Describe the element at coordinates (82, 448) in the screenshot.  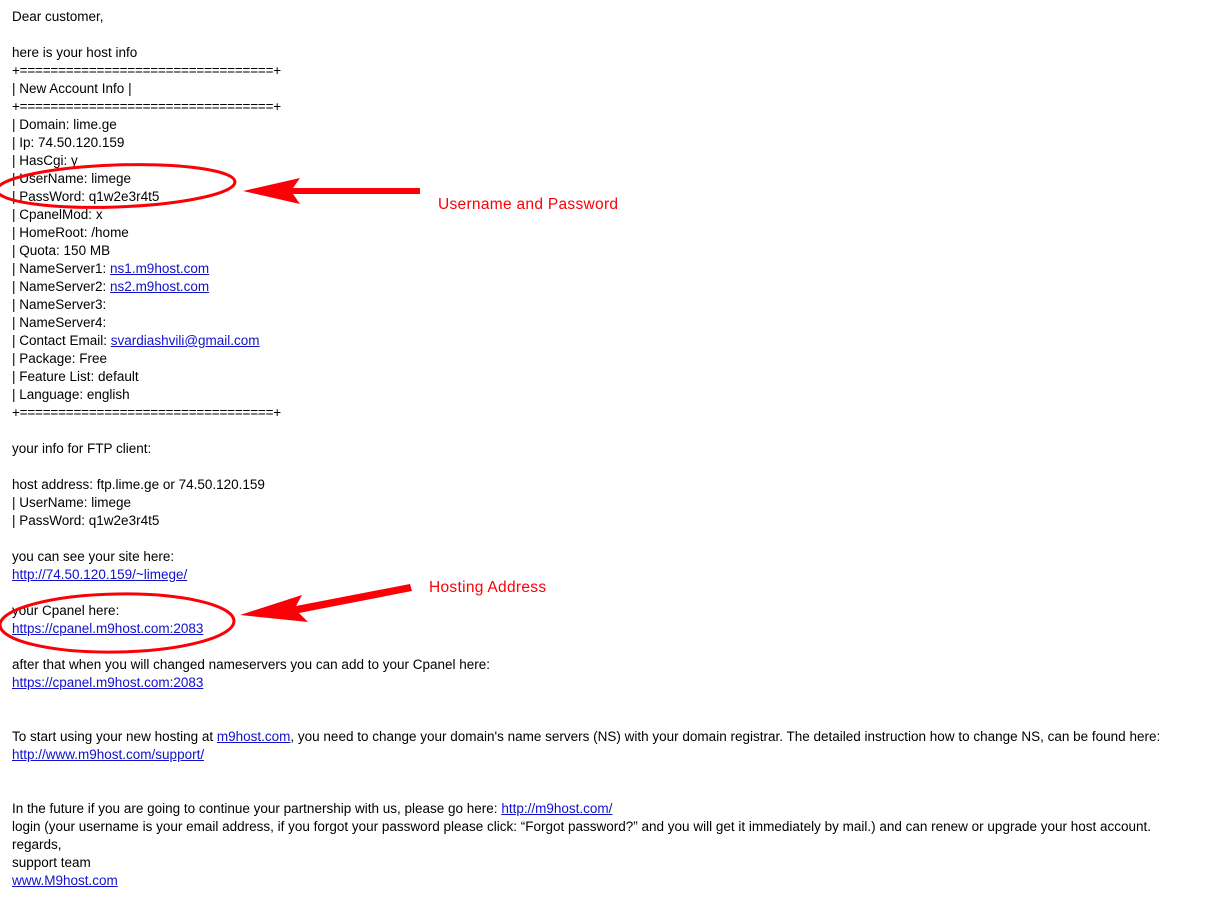
I see `ftp-heading: your info for FTP client:` at that location.